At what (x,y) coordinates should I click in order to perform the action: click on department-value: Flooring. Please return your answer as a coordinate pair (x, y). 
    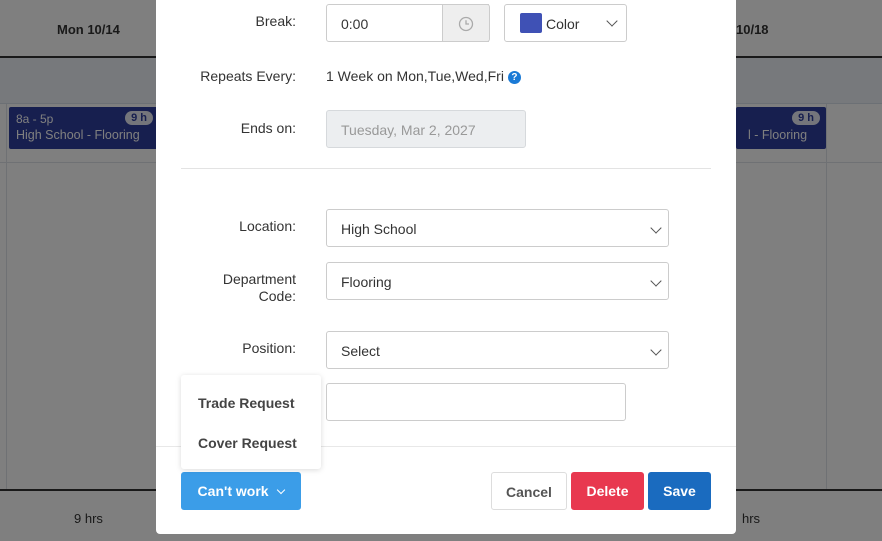
    Looking at the image, I should click on (366, 282).